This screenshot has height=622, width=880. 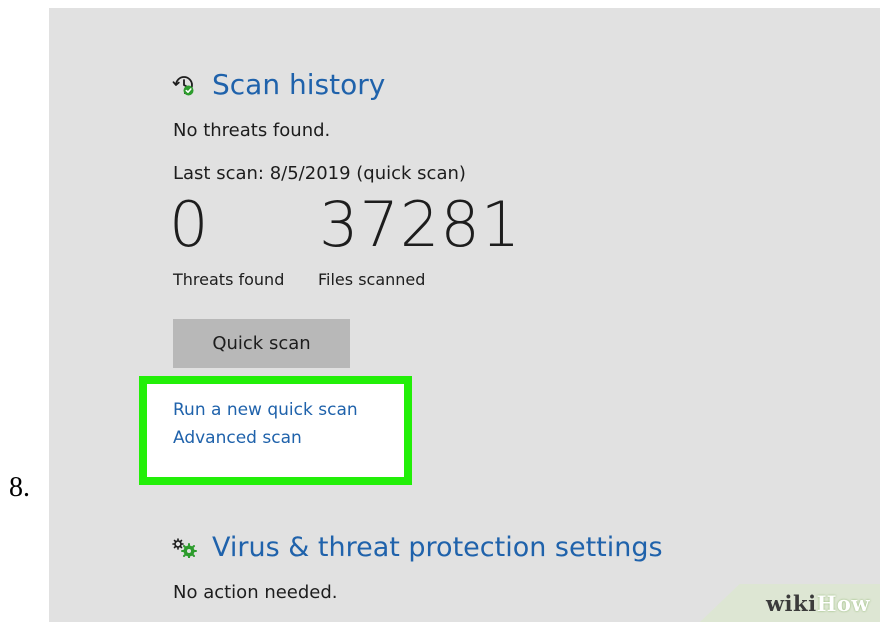 I want to click on files-scanned-label: Files scanned, so click(x=372, y=279).